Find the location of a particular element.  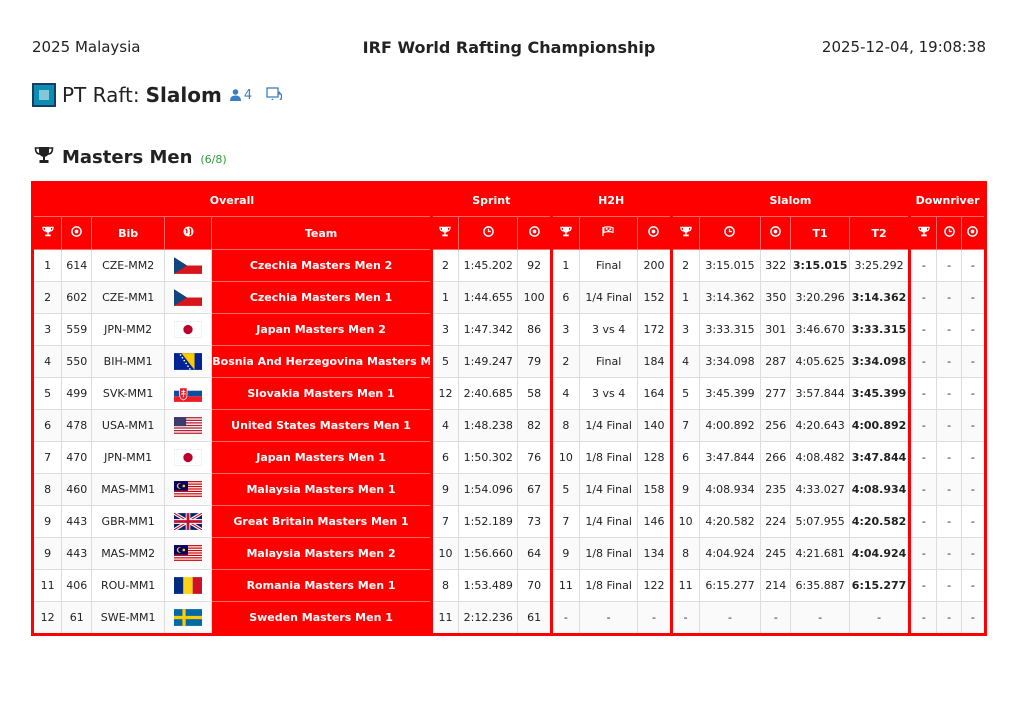

team-cell: Romania Masters Men 1 is located at coordinates (321, 585).